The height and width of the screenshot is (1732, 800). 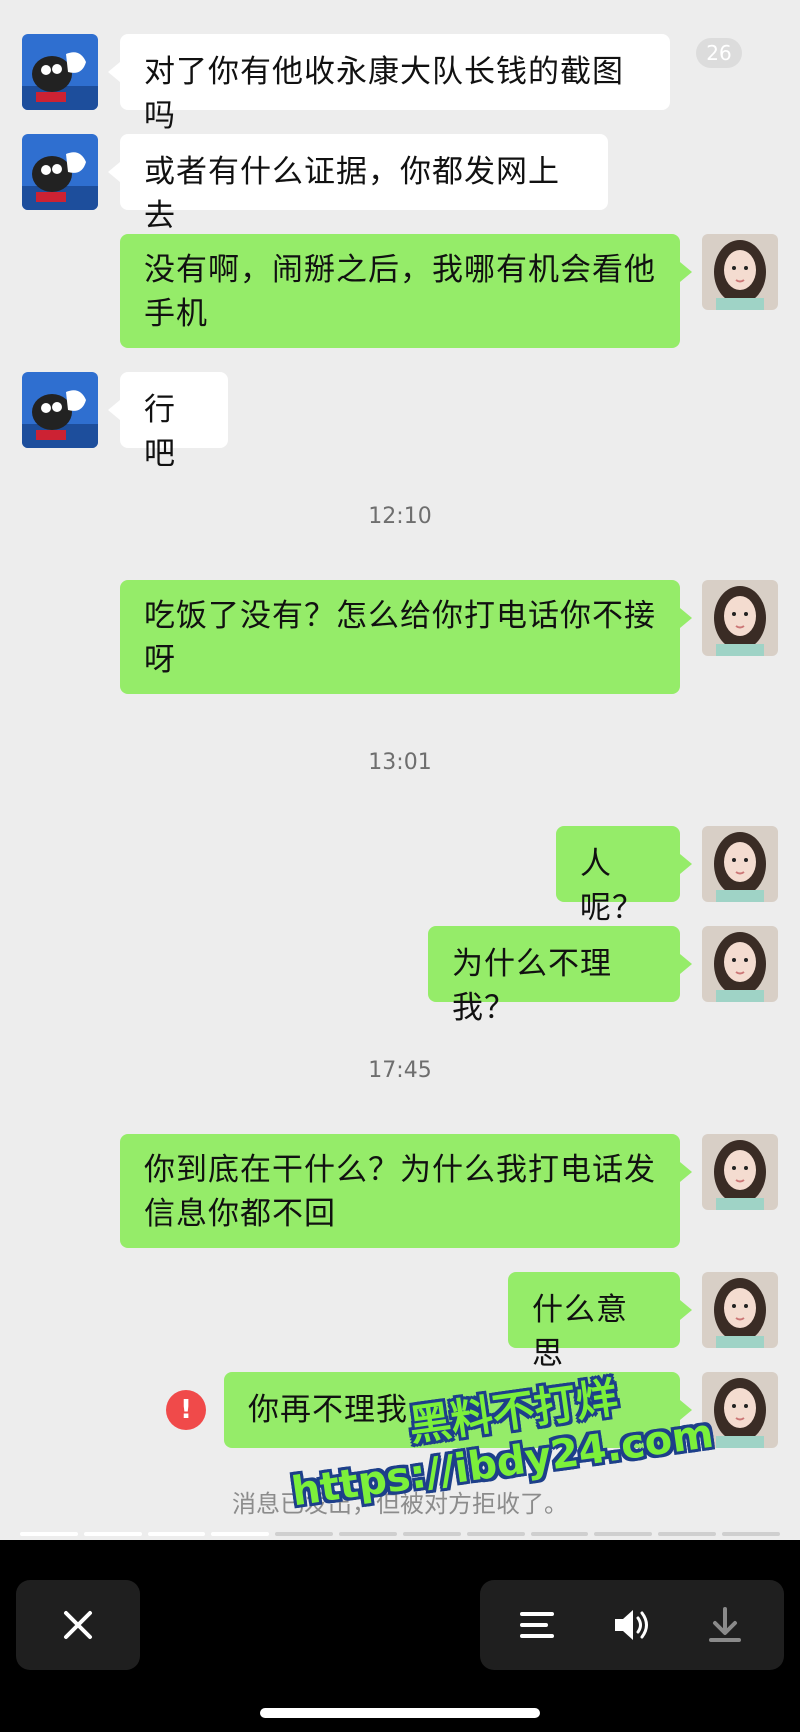 I want to click on message-bubble-incoming: 行吧, so click(x=168, y=422).